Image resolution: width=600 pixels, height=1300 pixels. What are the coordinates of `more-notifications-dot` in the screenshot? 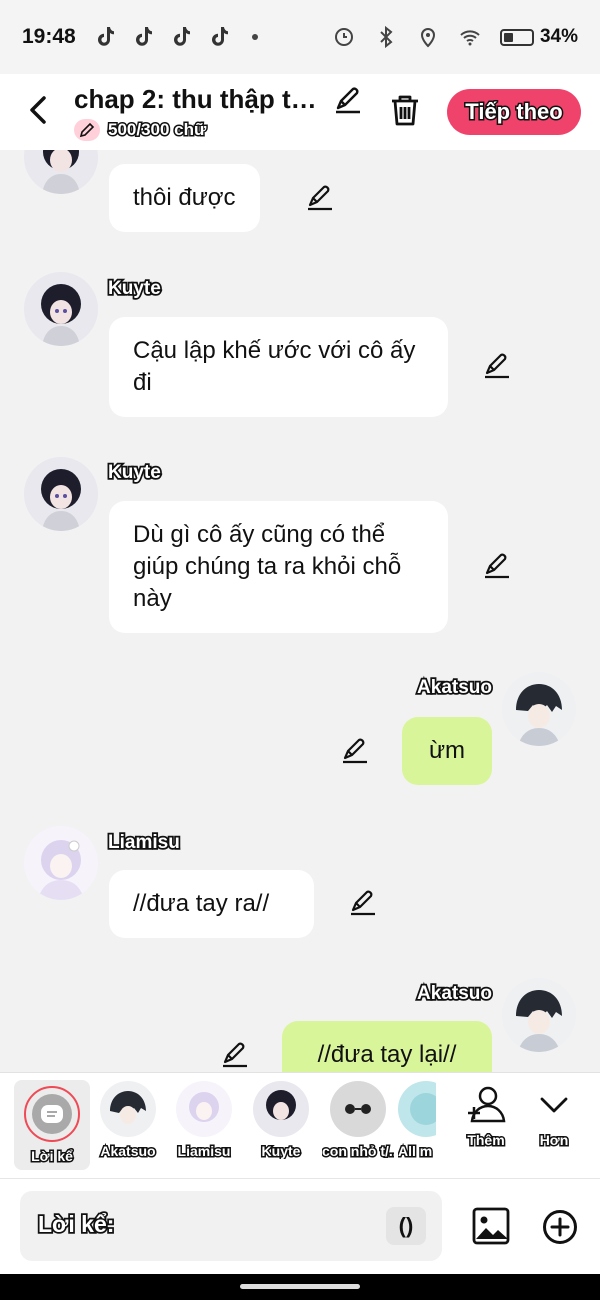 It's located at (254, 37).